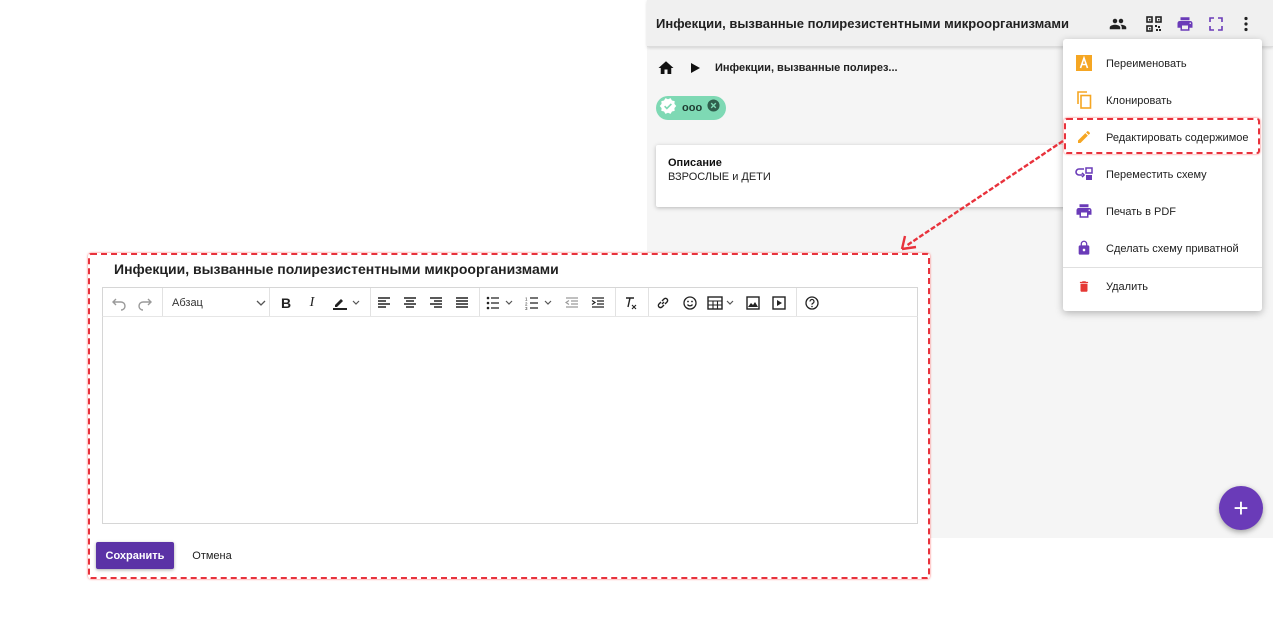 The image size is (1273, 624). I want to click on menu-item-label: Переименовать, so click(1146, 63).